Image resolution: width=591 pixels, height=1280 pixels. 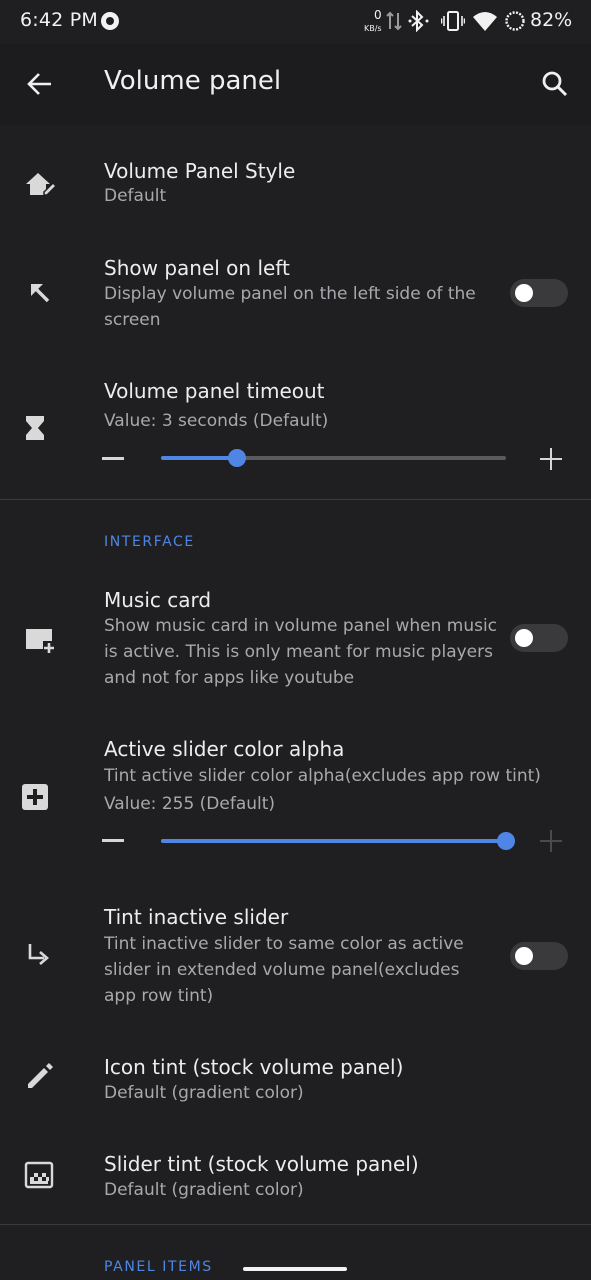 I want to click on show-left-toggle, so click(x=539, y=293).